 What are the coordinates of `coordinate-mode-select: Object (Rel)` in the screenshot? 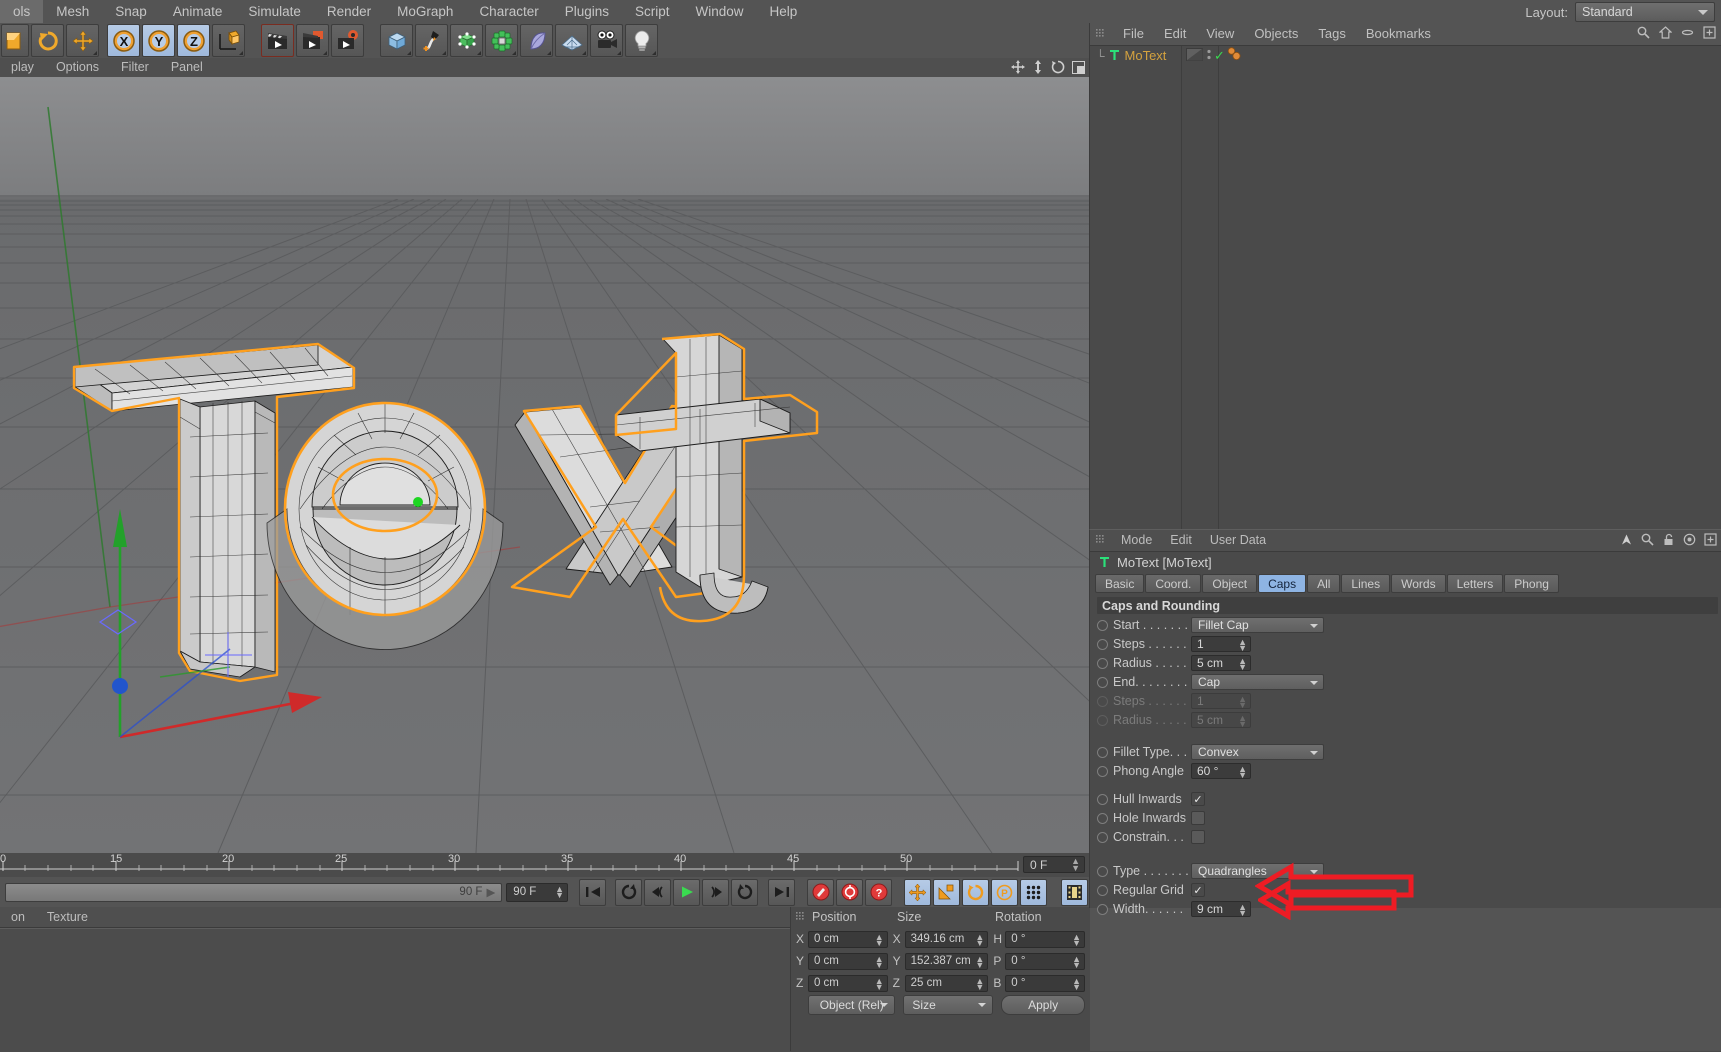 It's located at (852, 1005).